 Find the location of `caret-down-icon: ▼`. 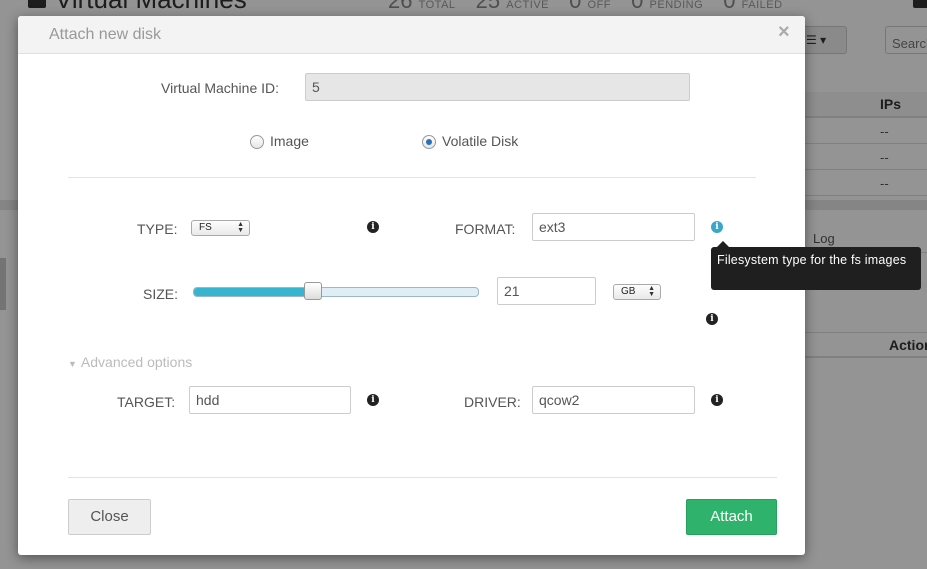

caret-down-icon: ▼ is located at coordinates (72, 364).